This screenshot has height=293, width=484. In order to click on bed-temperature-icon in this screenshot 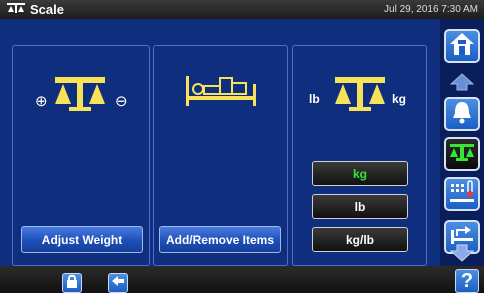, I will do `click(462, 194)`.